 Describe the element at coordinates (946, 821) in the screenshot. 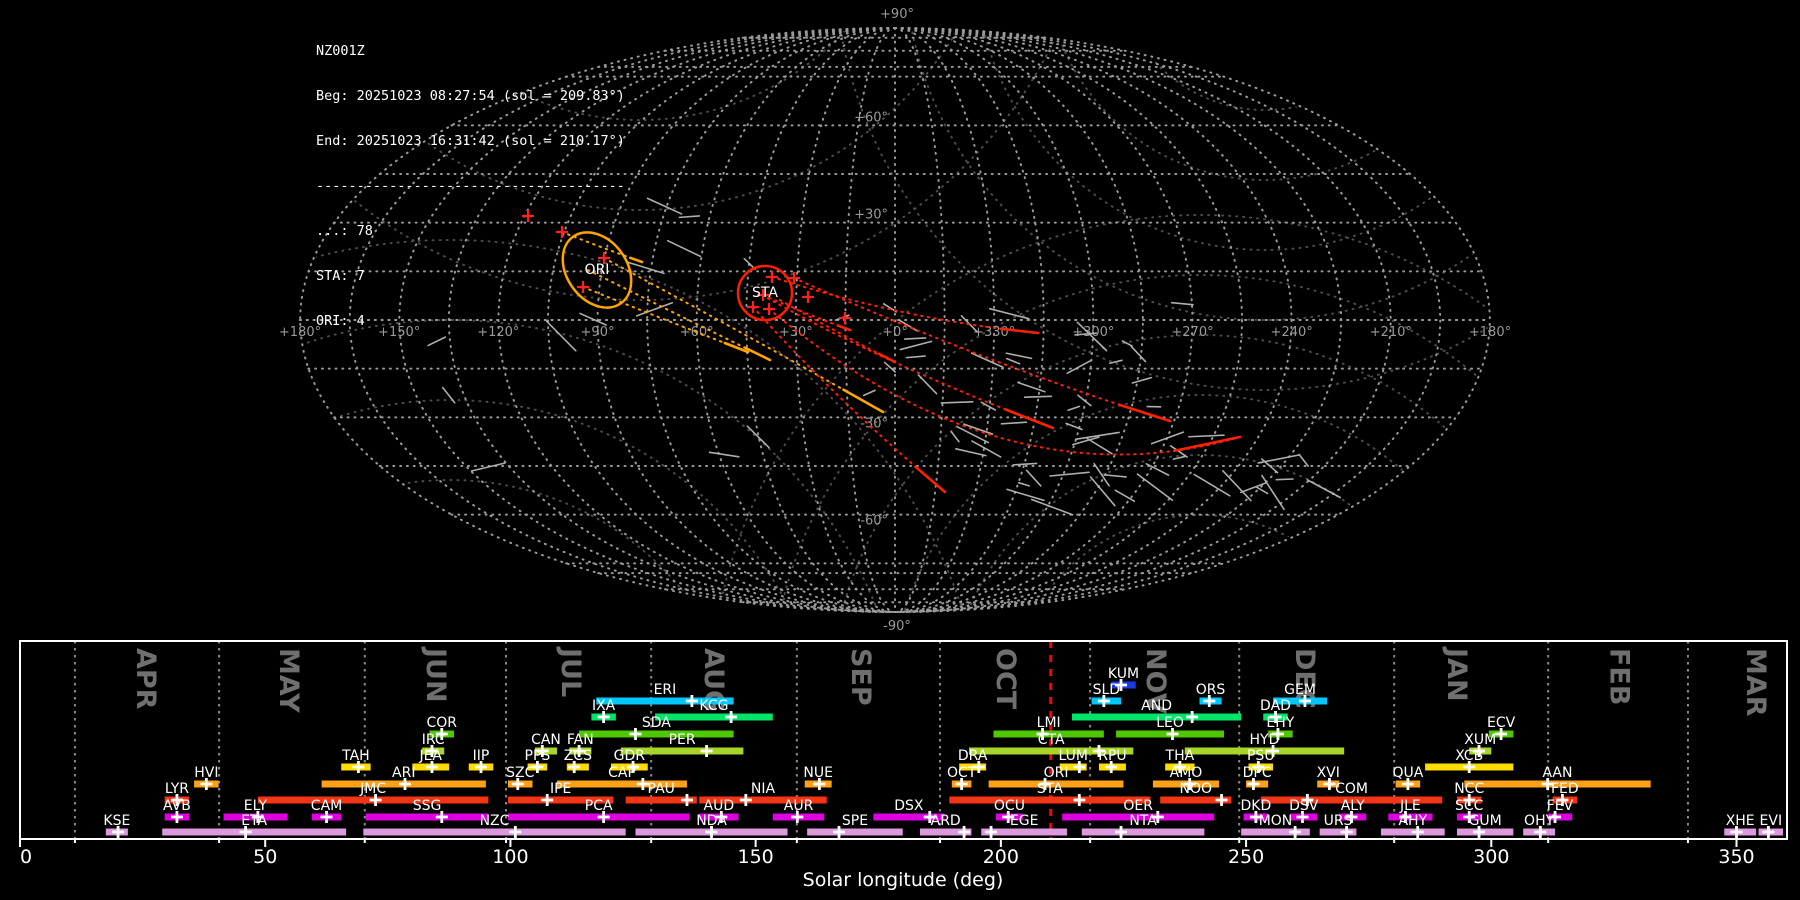

I see `svg-text: ARD` at that location.